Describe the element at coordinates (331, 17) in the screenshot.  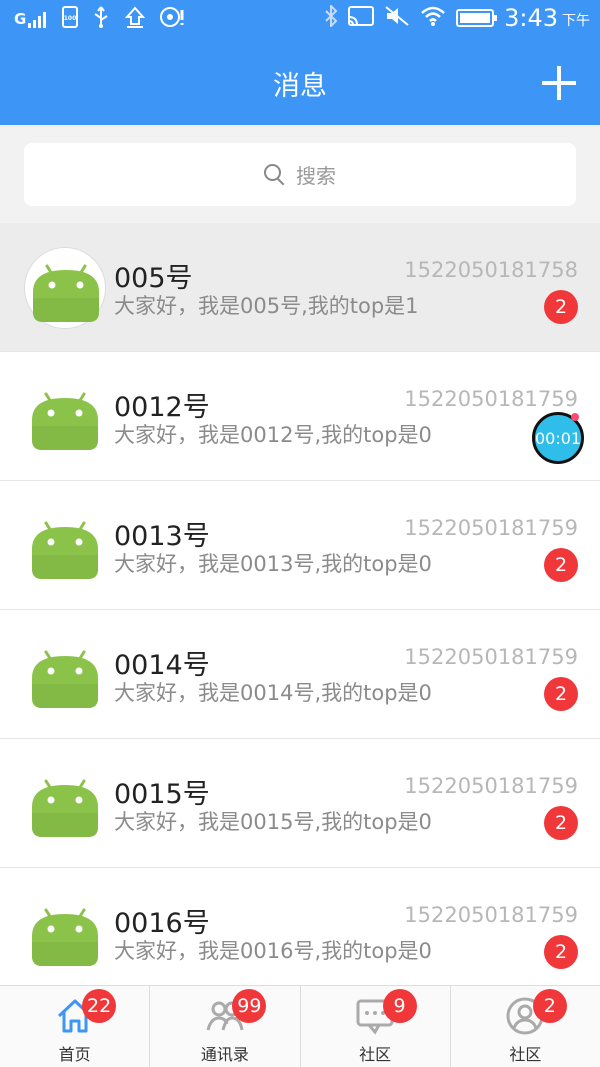
I see `bluetooth-icon` at that location.